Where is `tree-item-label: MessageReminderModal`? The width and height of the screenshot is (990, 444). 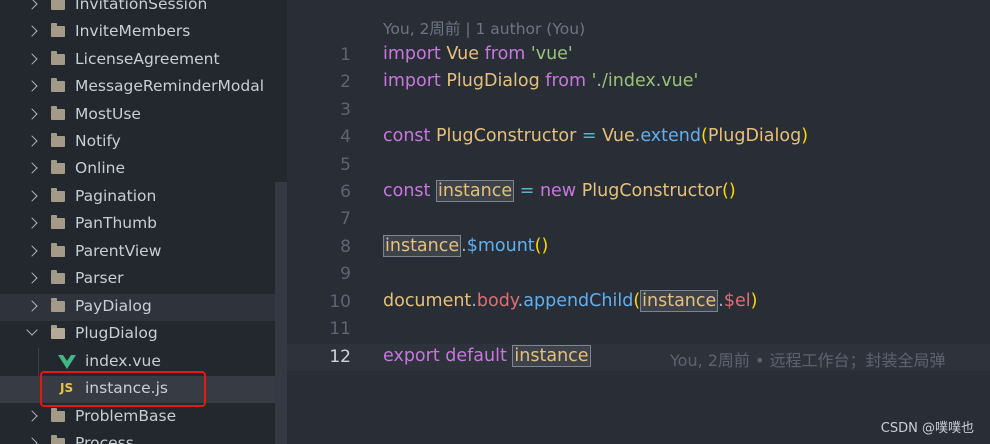 tree-item-label: MessageReminderModal is located at coordinates (170, 86).